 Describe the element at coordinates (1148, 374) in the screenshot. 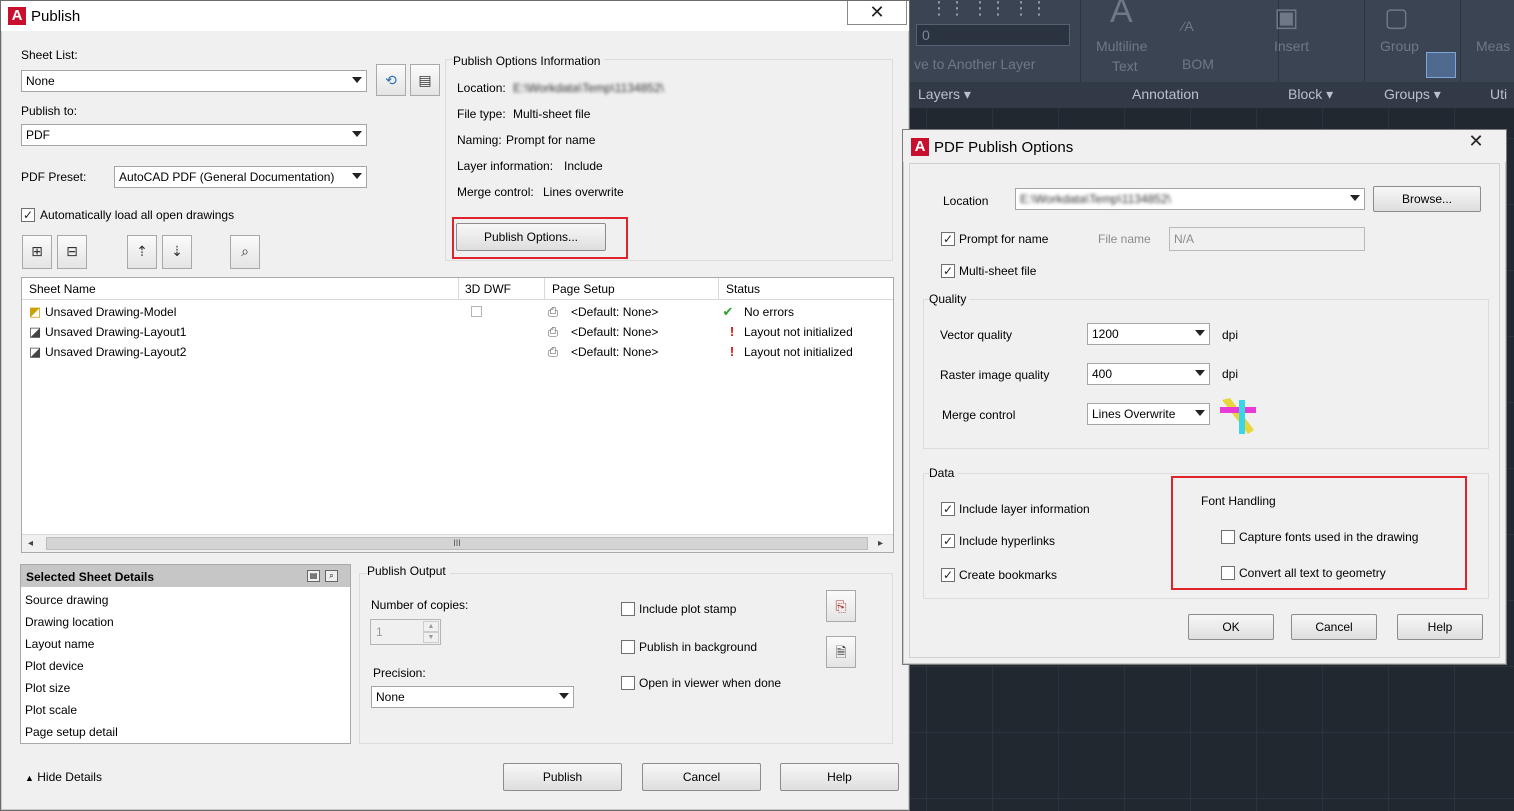

I see `raster-quality-select: 400` at that location.